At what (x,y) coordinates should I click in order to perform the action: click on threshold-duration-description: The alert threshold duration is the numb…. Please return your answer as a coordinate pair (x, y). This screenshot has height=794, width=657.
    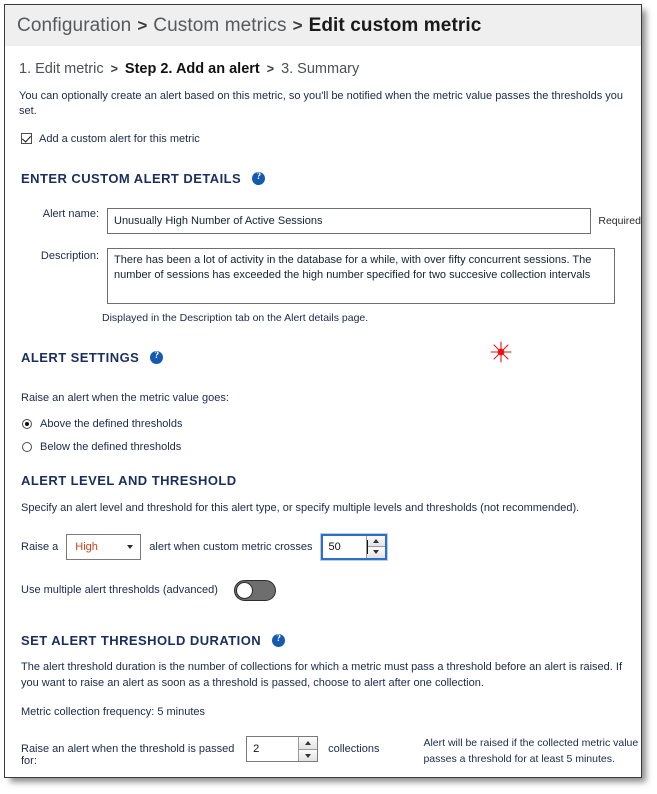
    Looking at the image, I should click on (322, 674).